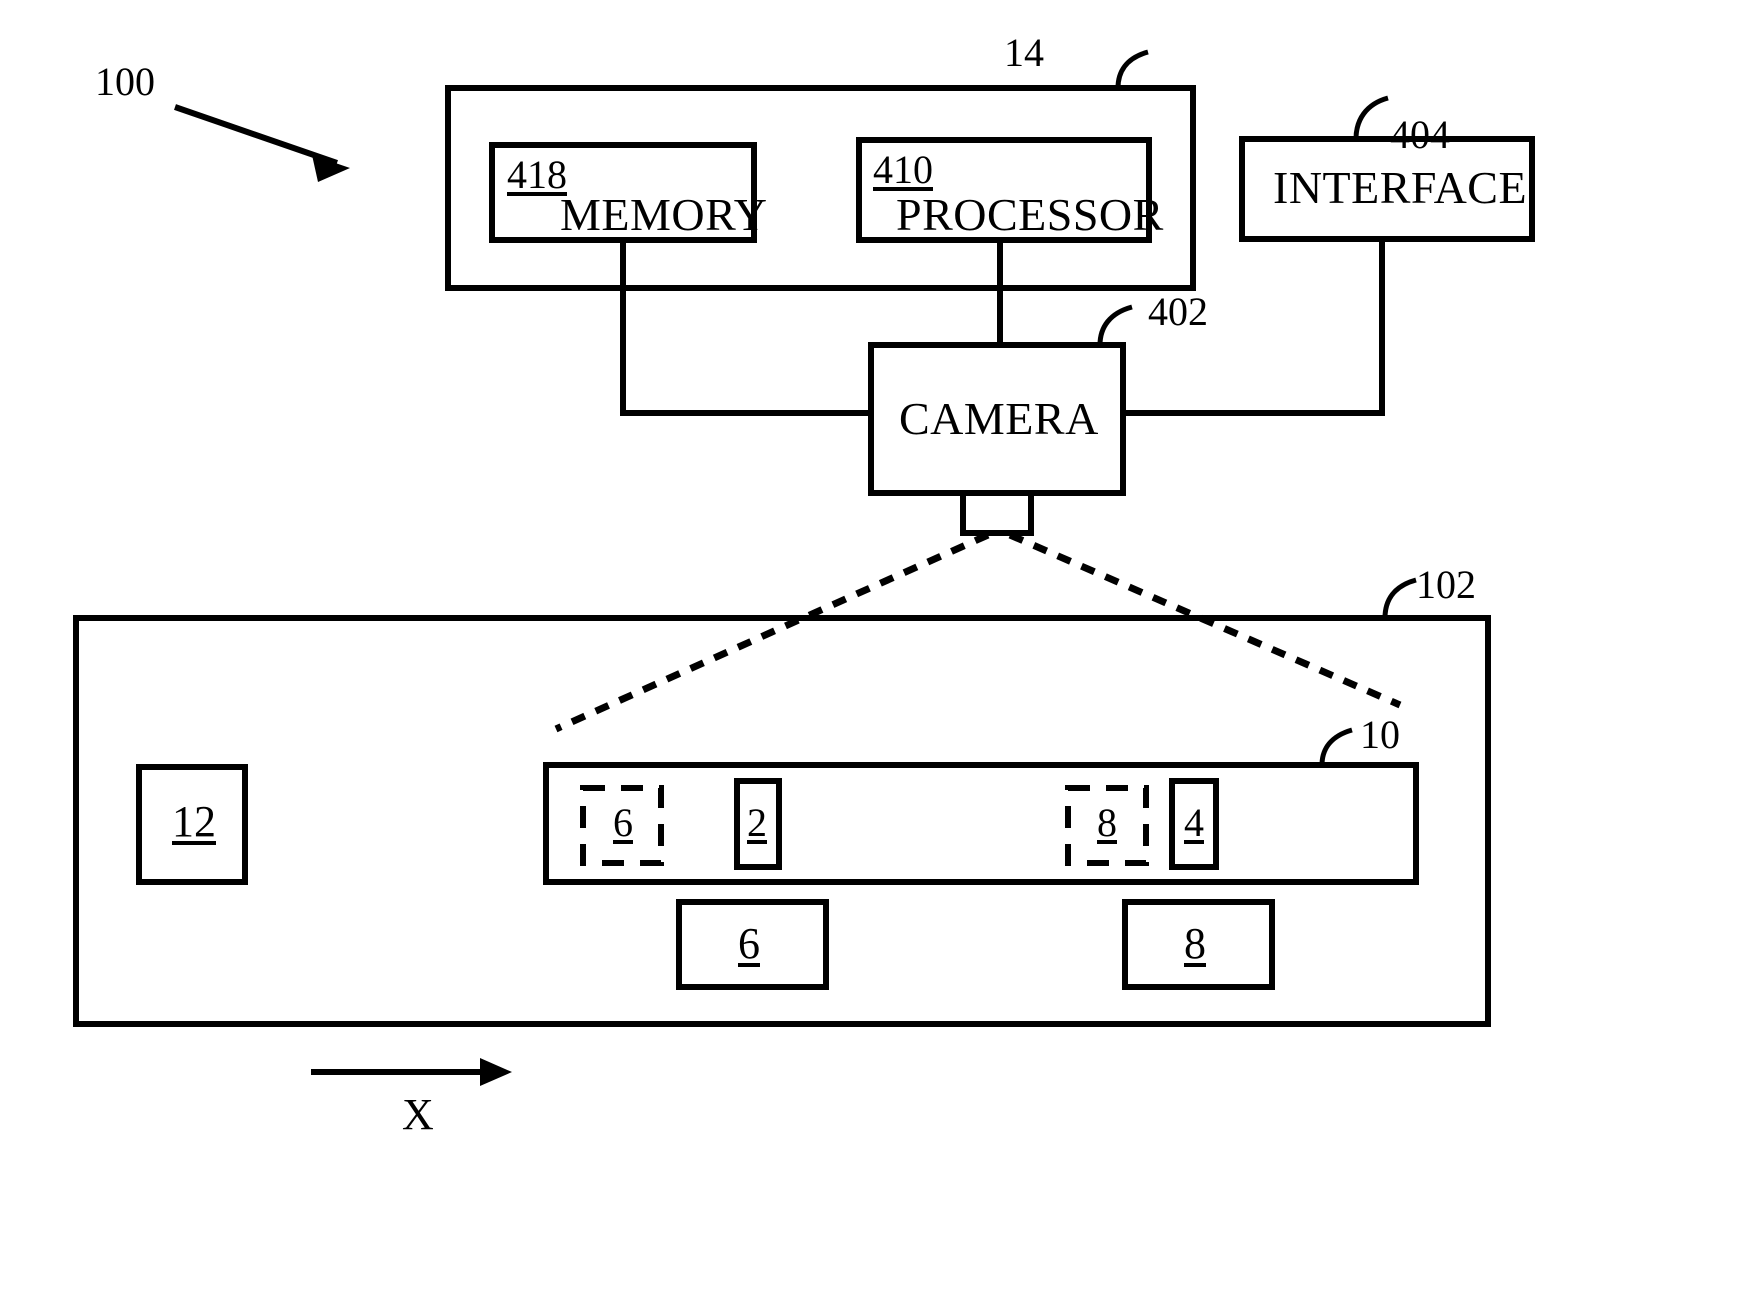 Image resolution: width=1758 pixels, height=1301 pixels. What do you see at coordinates (1400, 187) in the screenshot?
I see `interface-caption: INTERFACE` at bounding box center [1400, 187].